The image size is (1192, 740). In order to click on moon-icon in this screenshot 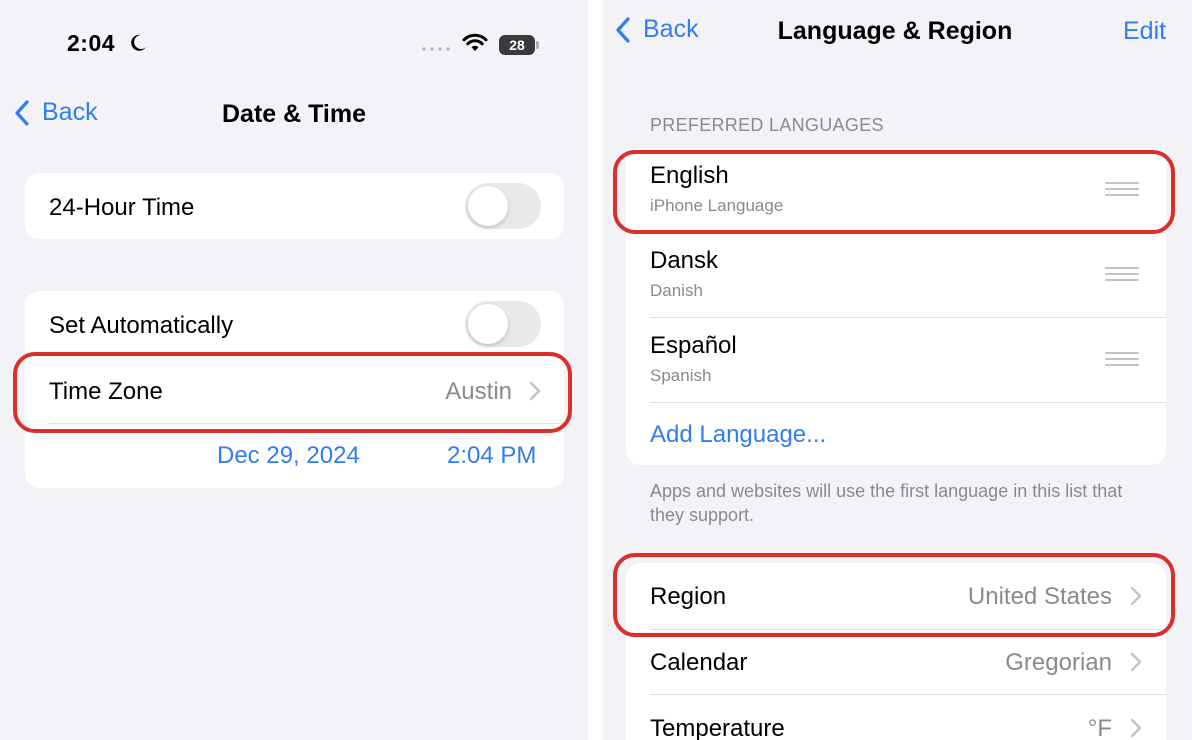, I will do `click(138, 42)`.